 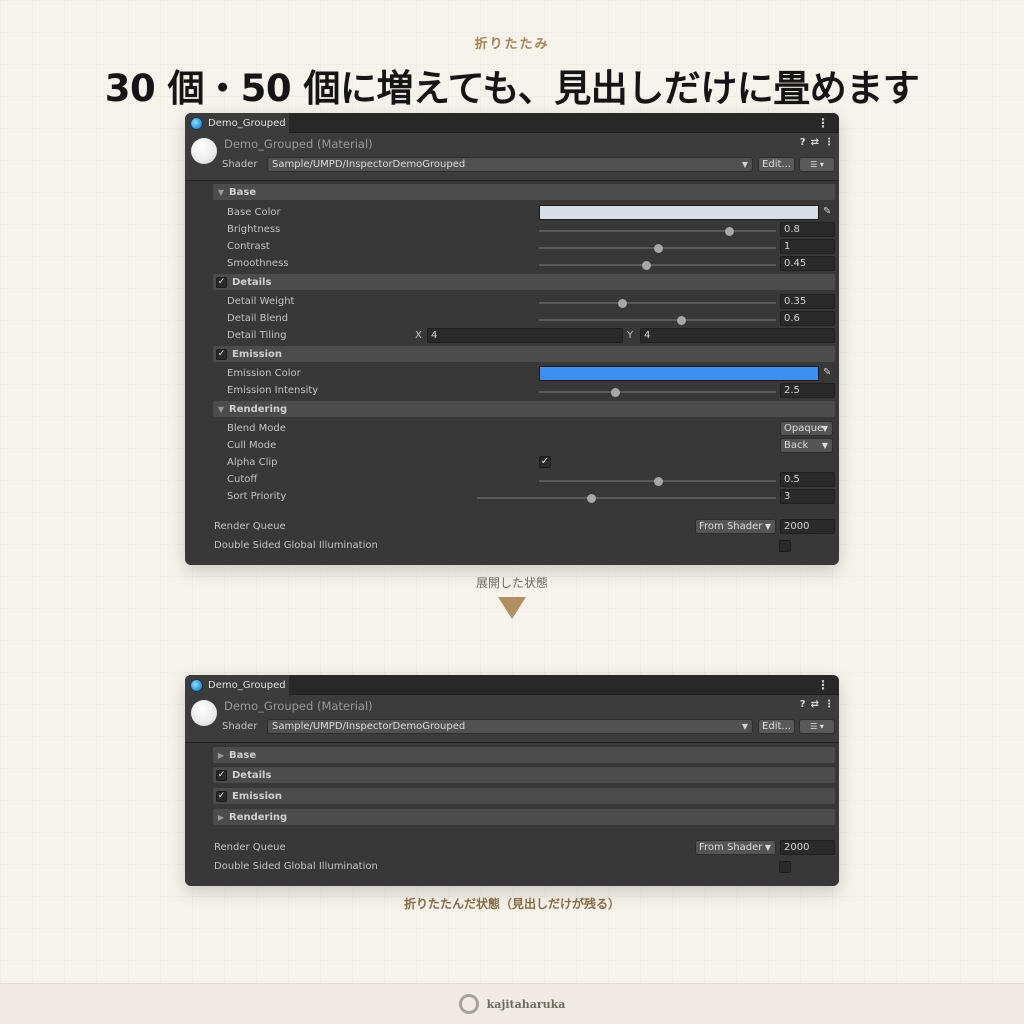 What do you see at coordinates (626, 498) in the screenshot?
I see `sort-priority-slider` at bounding box center [626, 498].